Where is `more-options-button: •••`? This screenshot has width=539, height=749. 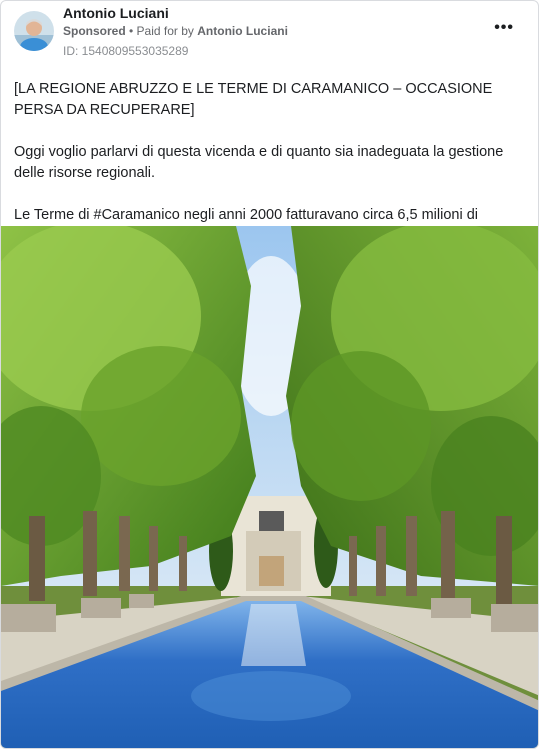 more-options-button: ••• is located at coordinates (504, 28).